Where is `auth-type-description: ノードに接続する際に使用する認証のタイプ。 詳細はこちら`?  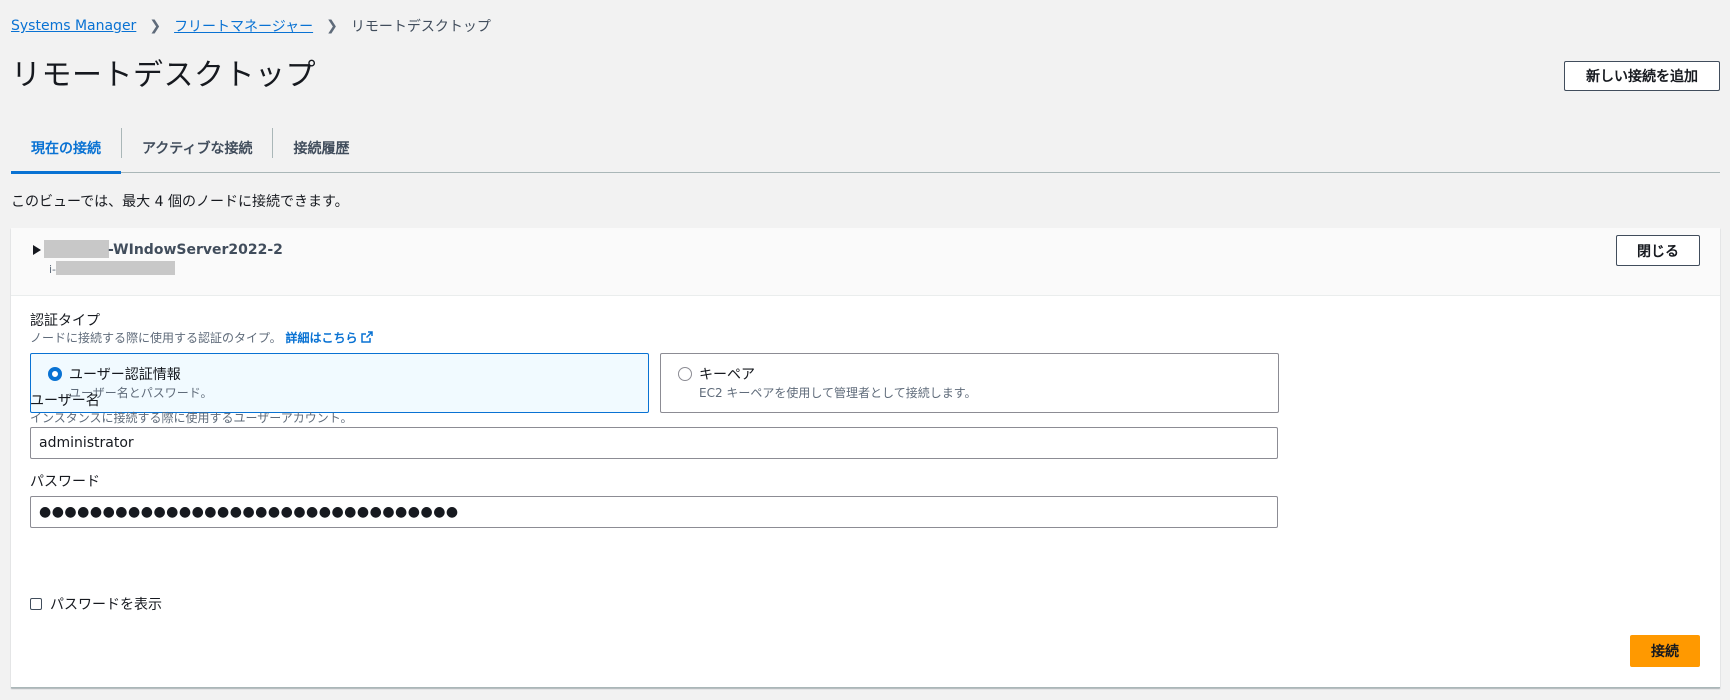 auth-type-description: ノードに接続する際に使用する認証のタイプ。 詳細はこちら is located at coordinates (201, 337).